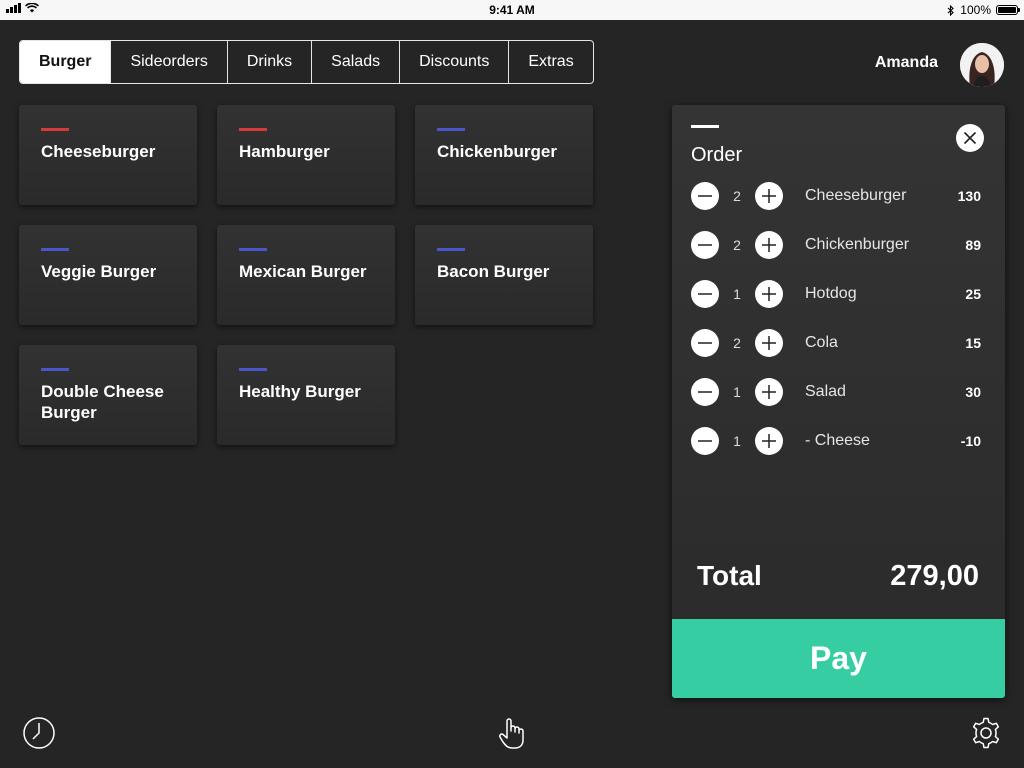  What do you see at coordinates (284, 151) in the screenshot?
I see `product-name: Hamburger` at bounding box center [284, 151].